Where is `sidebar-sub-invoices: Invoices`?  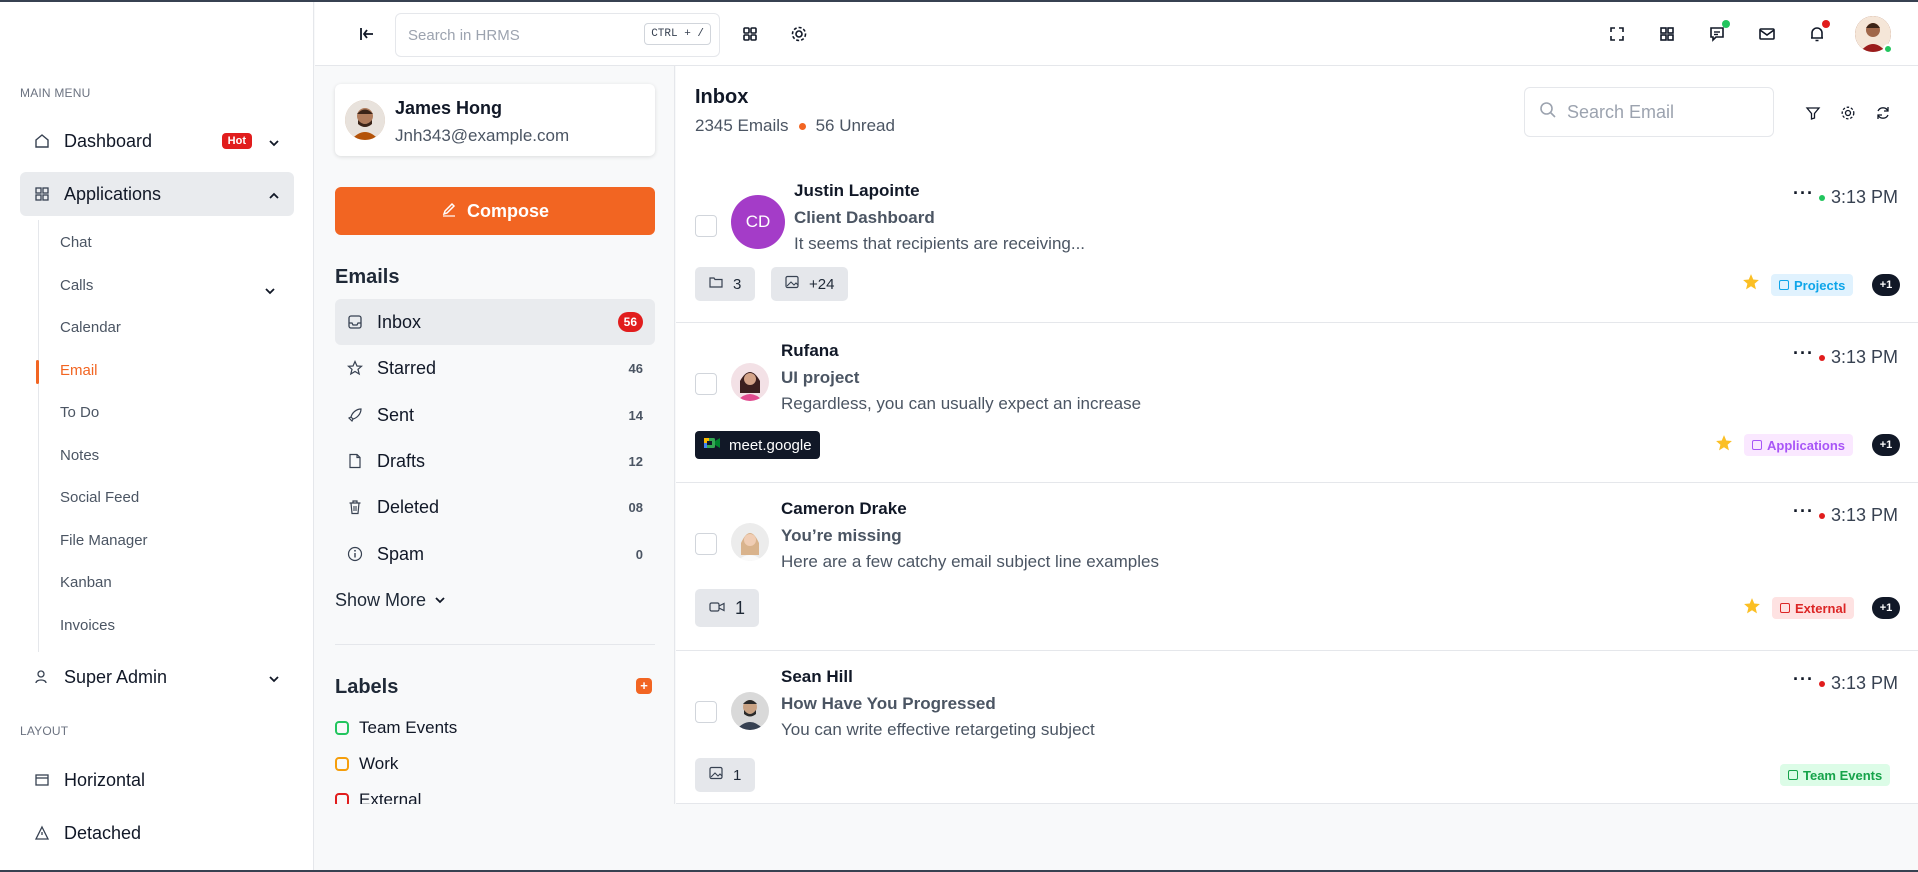
sidebar-sub-invoices: Invoices is located at coordinates (87, 625).